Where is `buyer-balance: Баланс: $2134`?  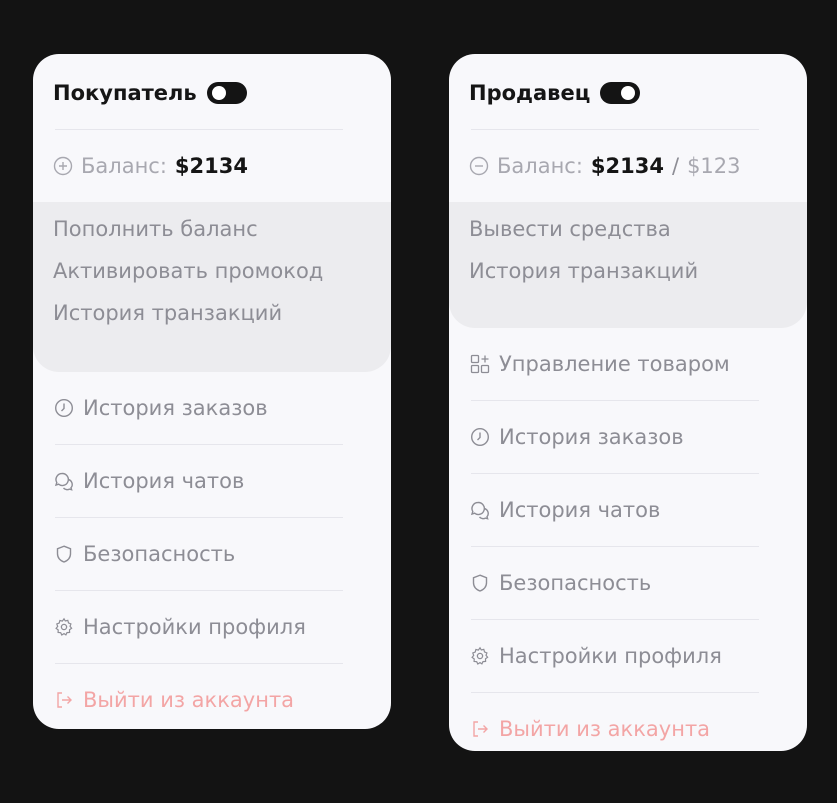 buyer-balance: Баланс: $2134 is located at coordinates (212, 166).